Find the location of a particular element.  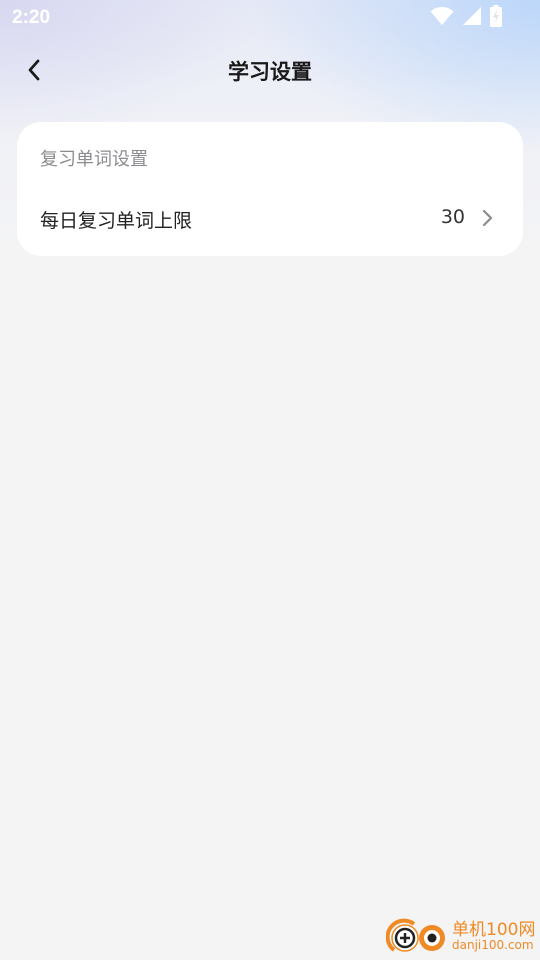

status-bar: 2:20 is located at coordinates (270, 18).